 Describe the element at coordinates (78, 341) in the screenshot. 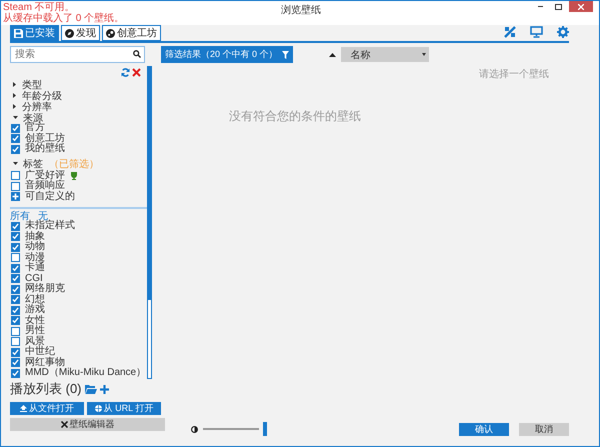

I see `tag-option: 风景` at that location.